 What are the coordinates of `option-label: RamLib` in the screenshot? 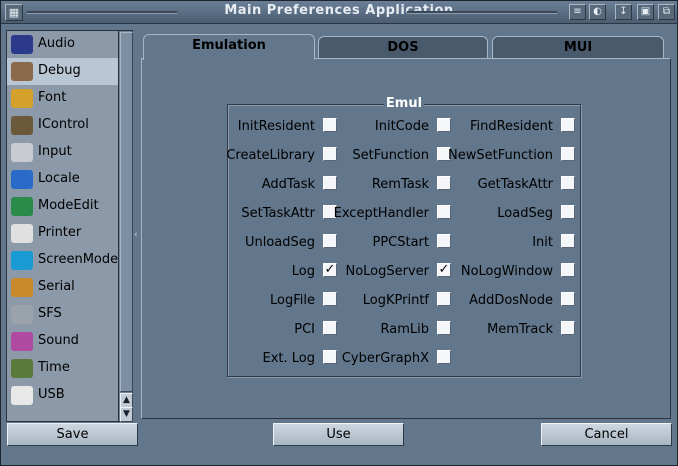 It's located at (404, 329).